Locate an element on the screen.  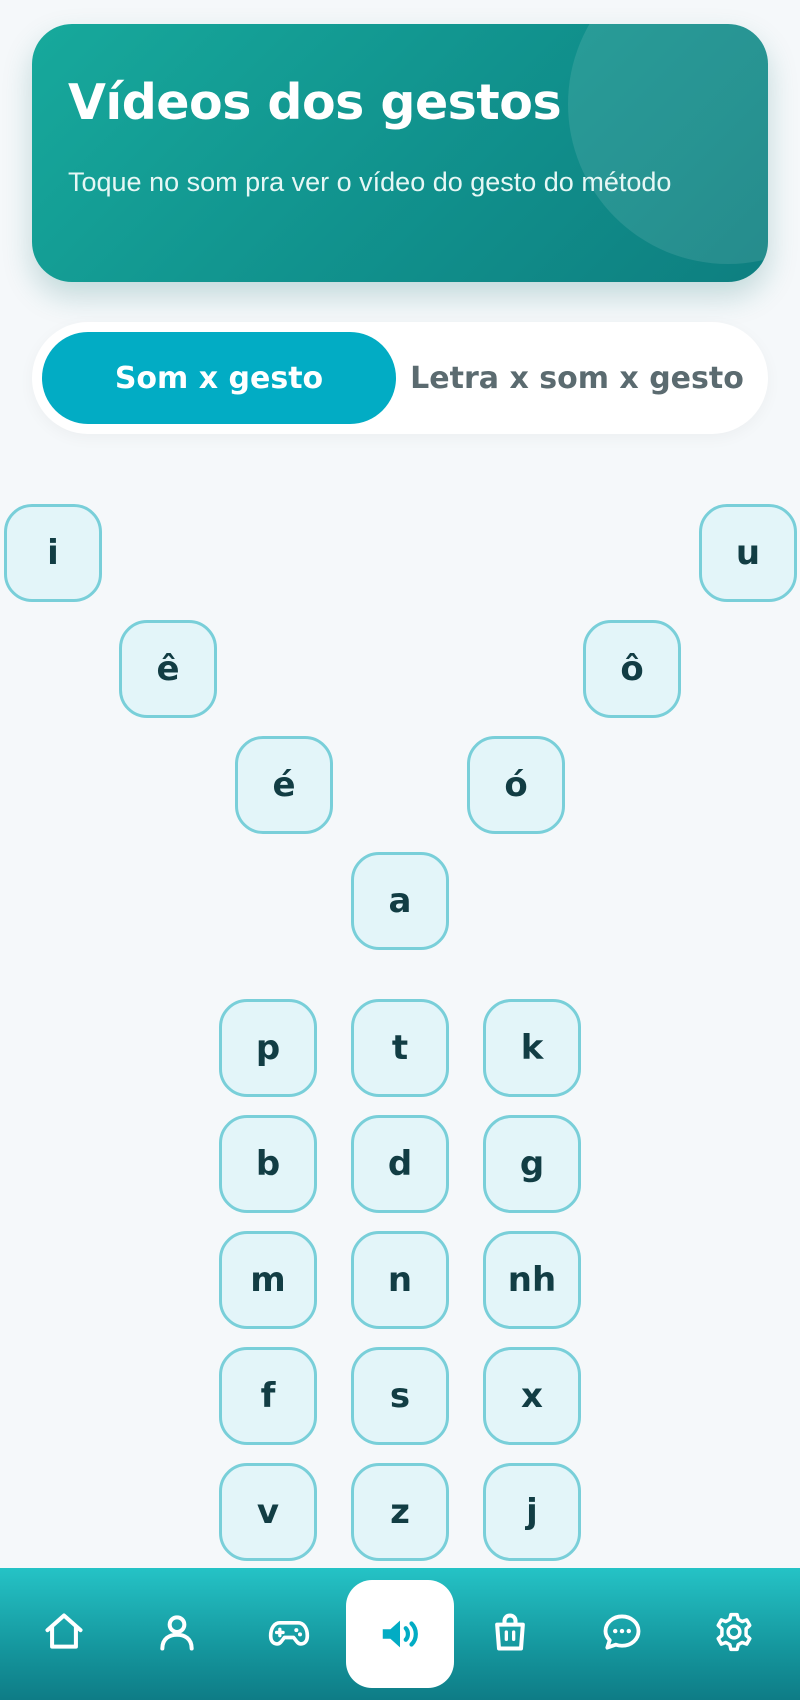
sound-key-m: m is located at coordinates (268, 1280).